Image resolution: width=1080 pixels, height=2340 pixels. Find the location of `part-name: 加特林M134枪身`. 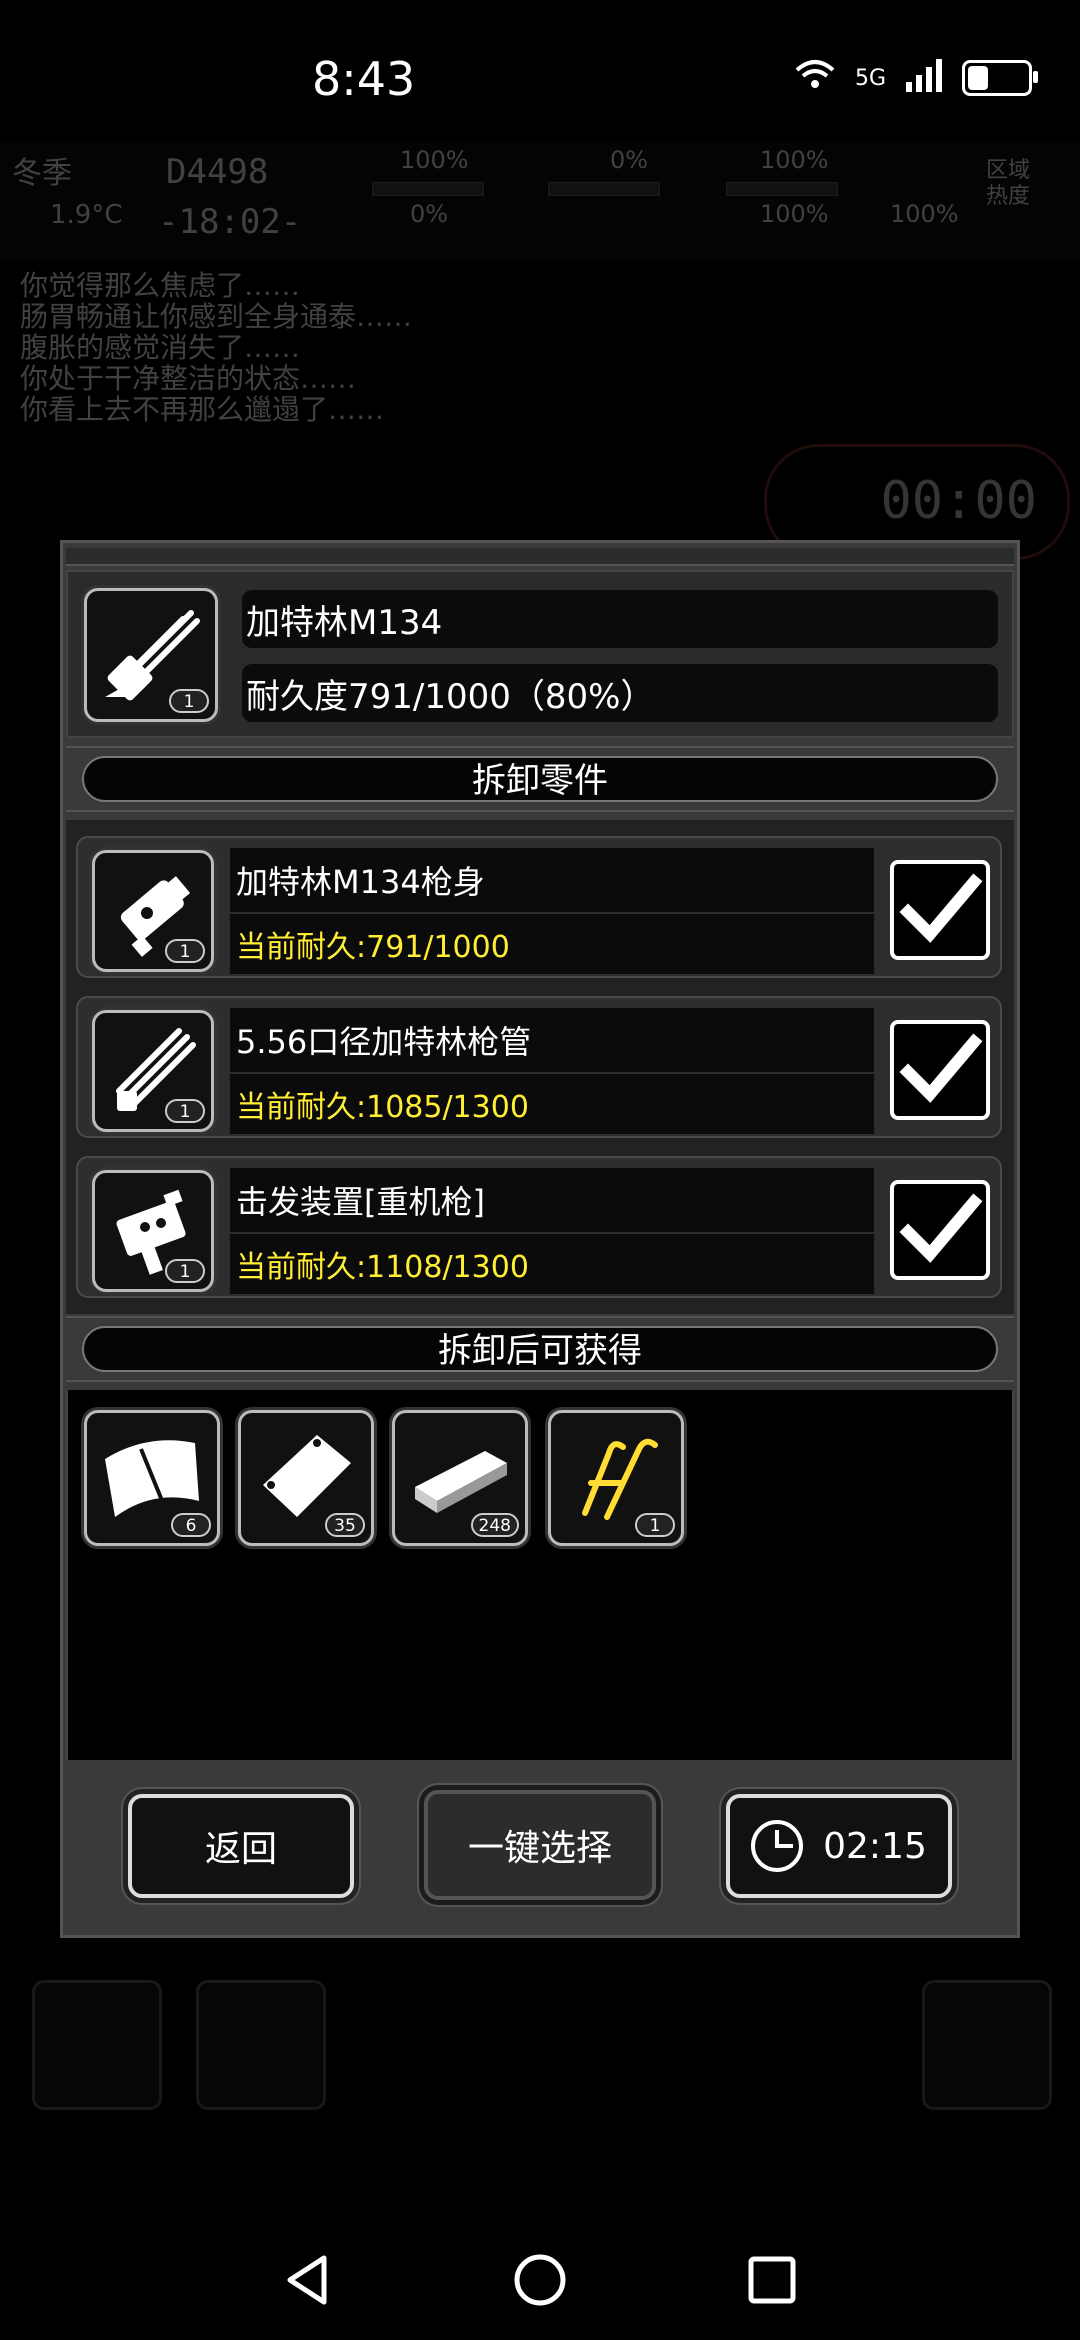

part-name: 加特林M134枪身 is located at coordinates (552, 880).